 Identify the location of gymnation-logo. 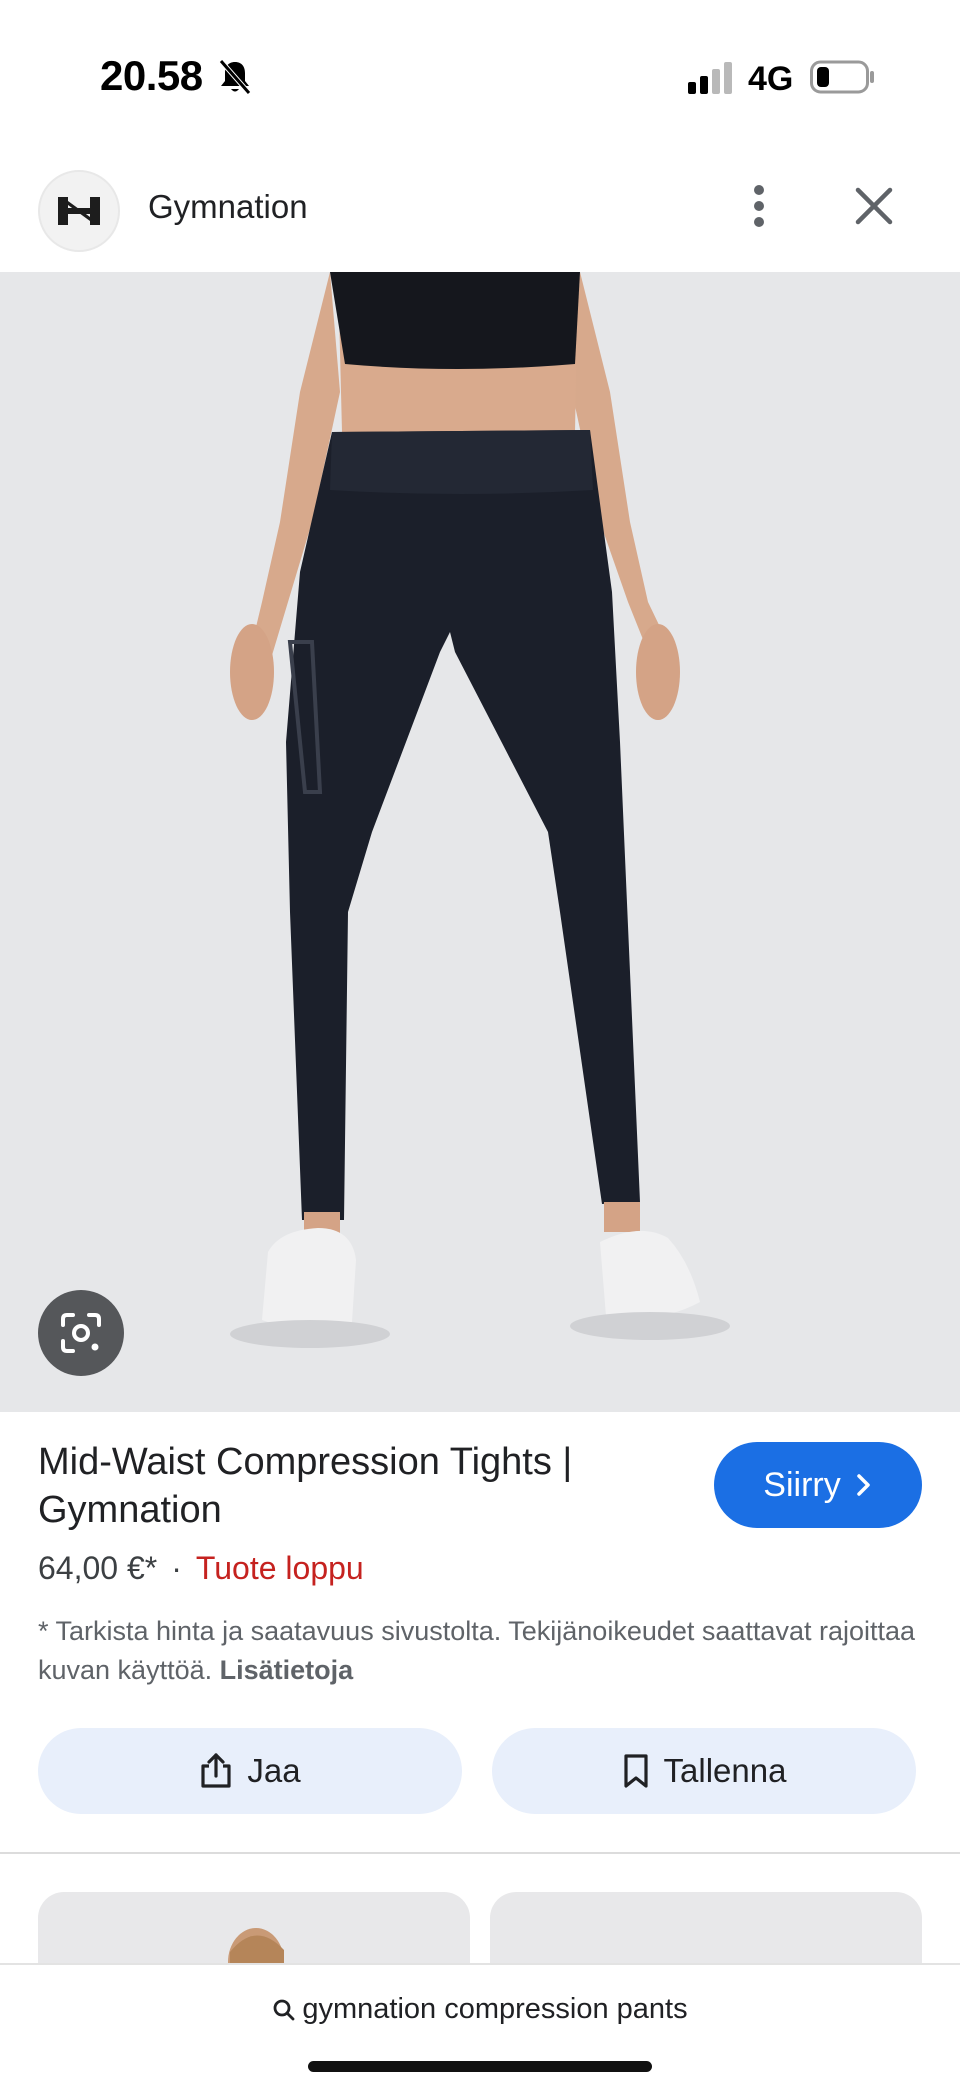
(79, 211).